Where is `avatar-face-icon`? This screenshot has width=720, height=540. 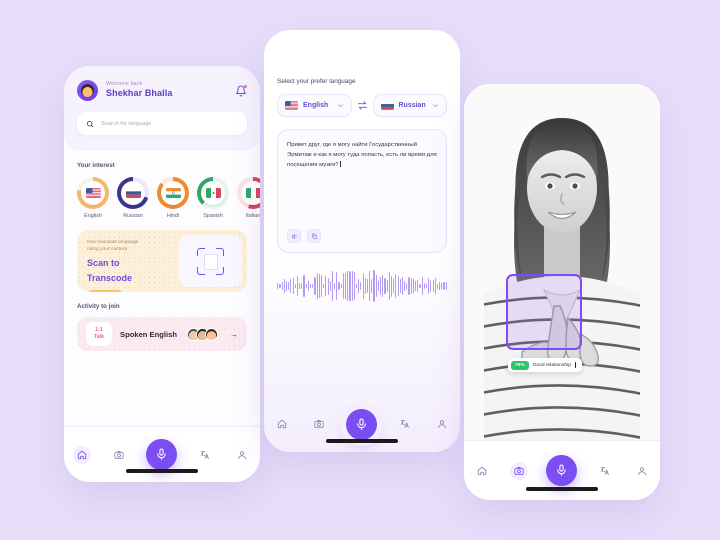 avatar-face-icon is located at coordinates (87, 90).